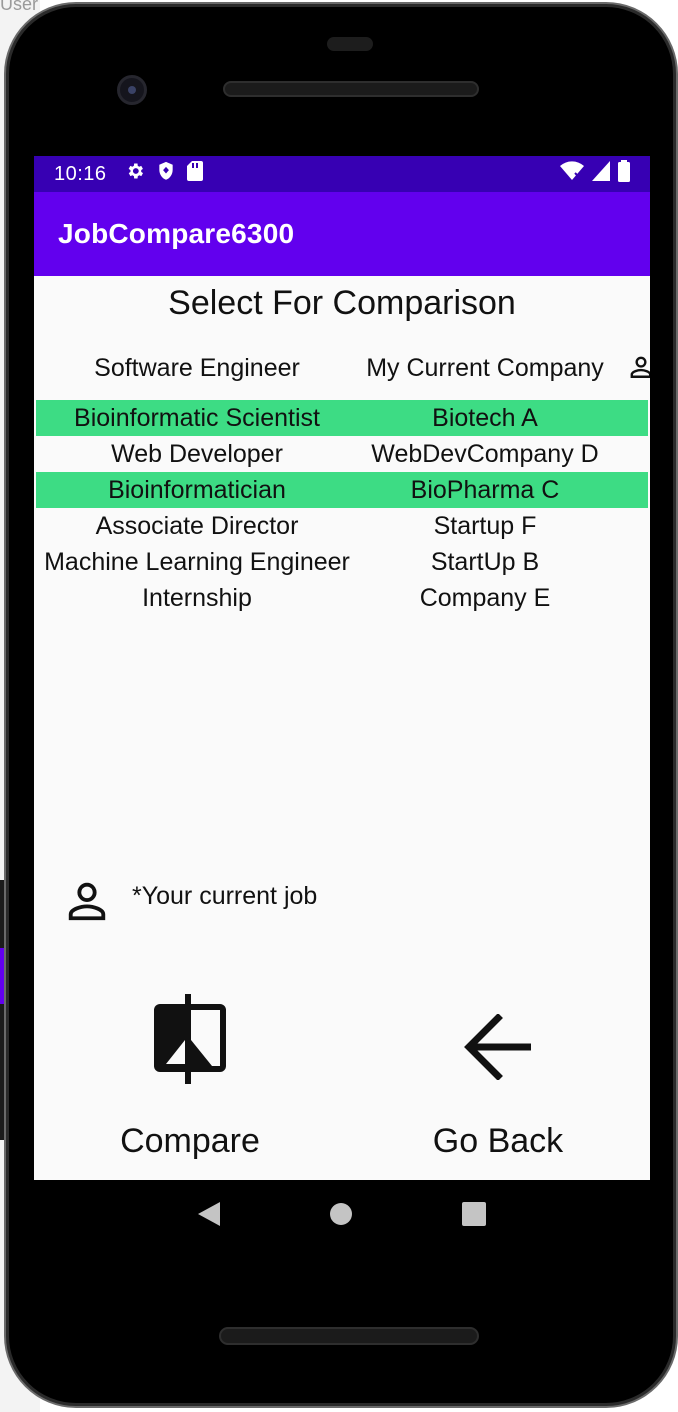 The image size is (678, 1412). What do you see at coordinates (624, 174) in the screenshot?
I see `battery-icon` at bounding box center [624, 174].